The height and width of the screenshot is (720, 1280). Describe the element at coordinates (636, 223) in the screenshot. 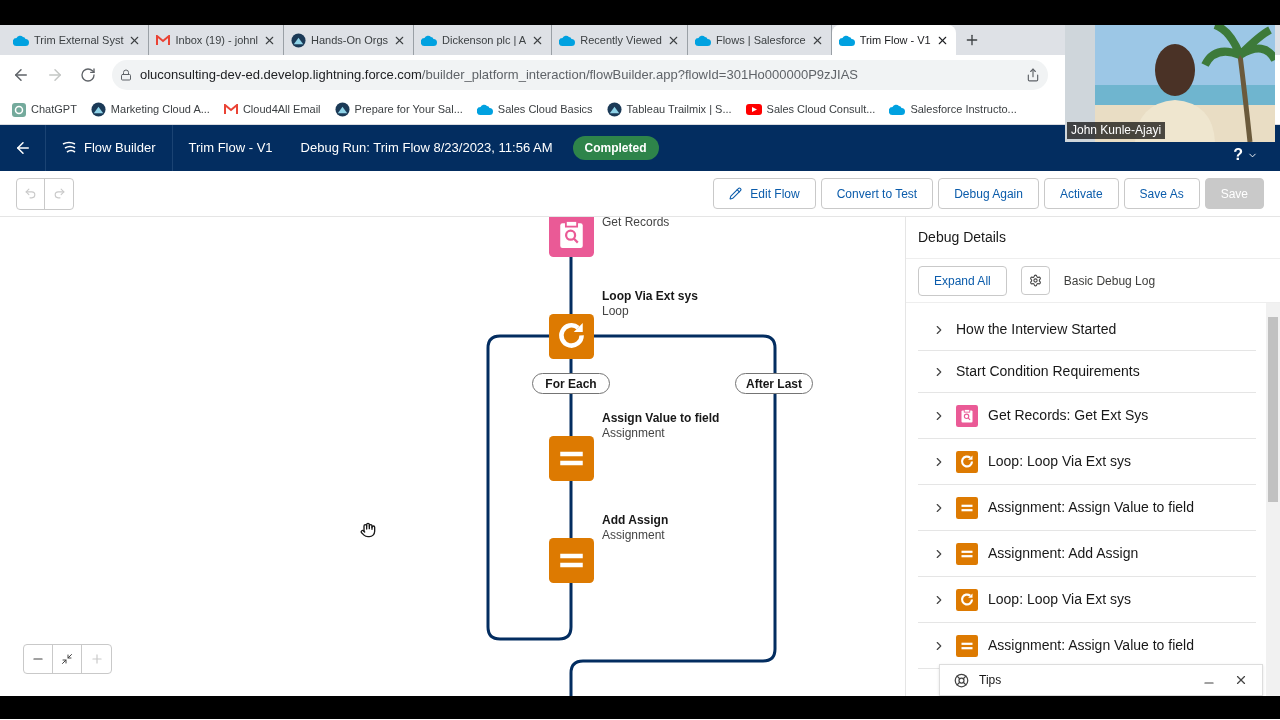

I see `node-type: Get Records` at that location.